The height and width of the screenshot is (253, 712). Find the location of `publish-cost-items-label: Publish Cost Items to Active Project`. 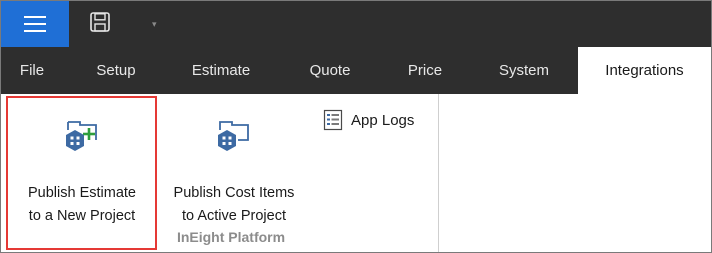

publish-cost-items-label: Publish Cost Items to Active Project is located at coordinates (234, 205).